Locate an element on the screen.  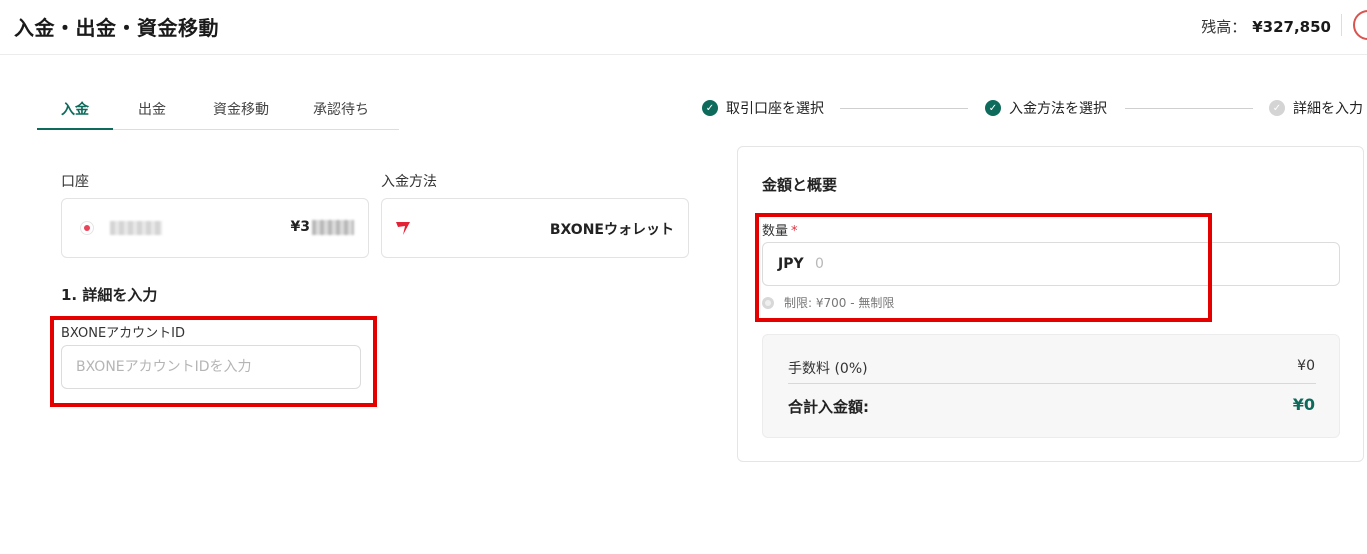
quantity-input is located at coordinates (1065, 264).